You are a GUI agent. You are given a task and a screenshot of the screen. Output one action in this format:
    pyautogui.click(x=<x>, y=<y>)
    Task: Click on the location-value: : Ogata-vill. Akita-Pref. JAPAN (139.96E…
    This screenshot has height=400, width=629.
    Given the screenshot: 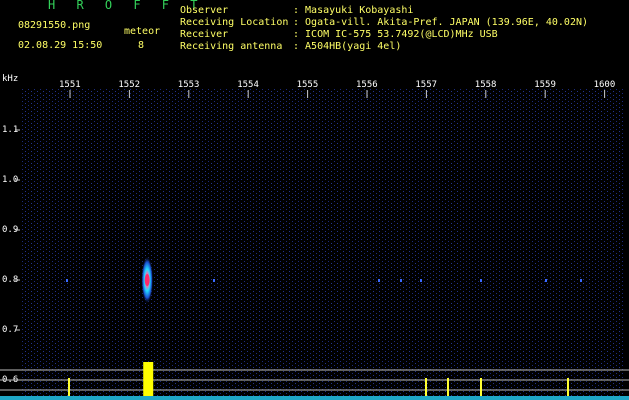 What is the action you would take?
    pyautogui.click(x=441, y=22)
    